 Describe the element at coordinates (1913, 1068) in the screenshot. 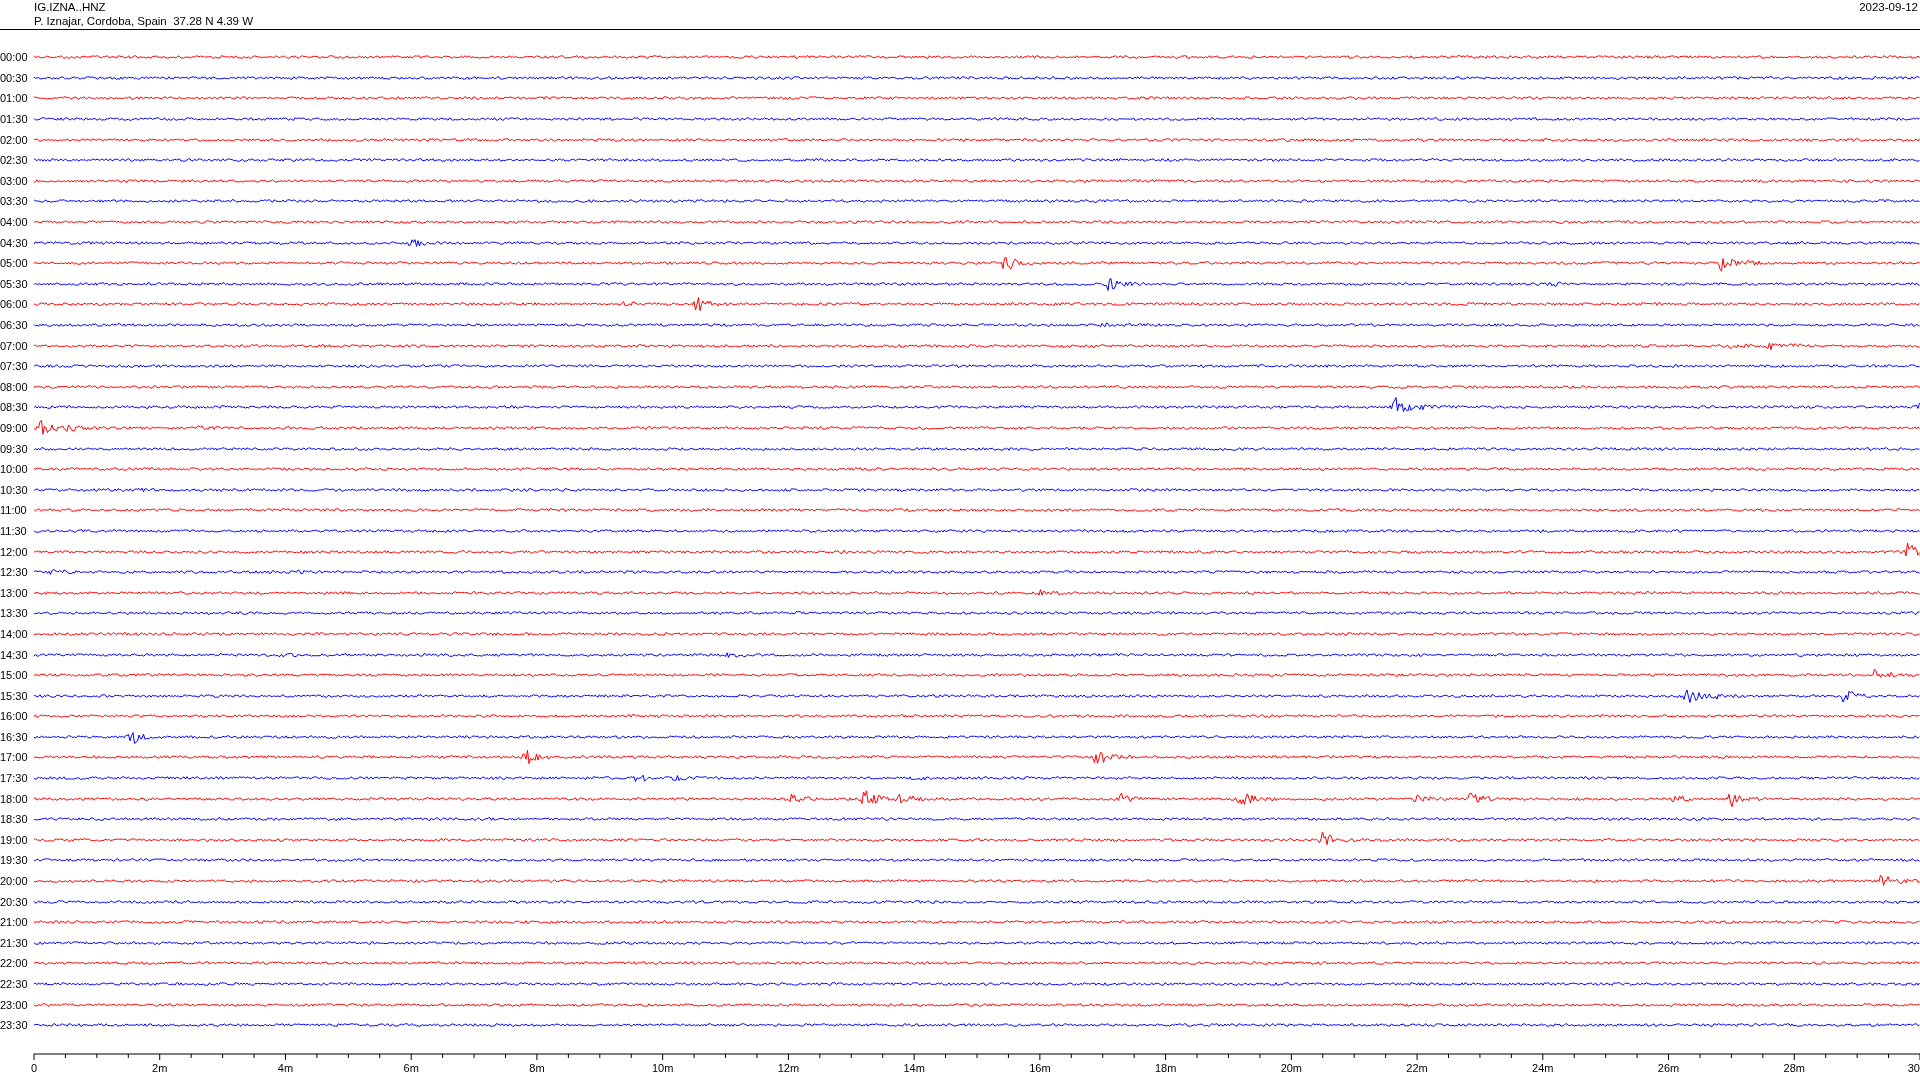

I see `tick-label: 30` at that location.